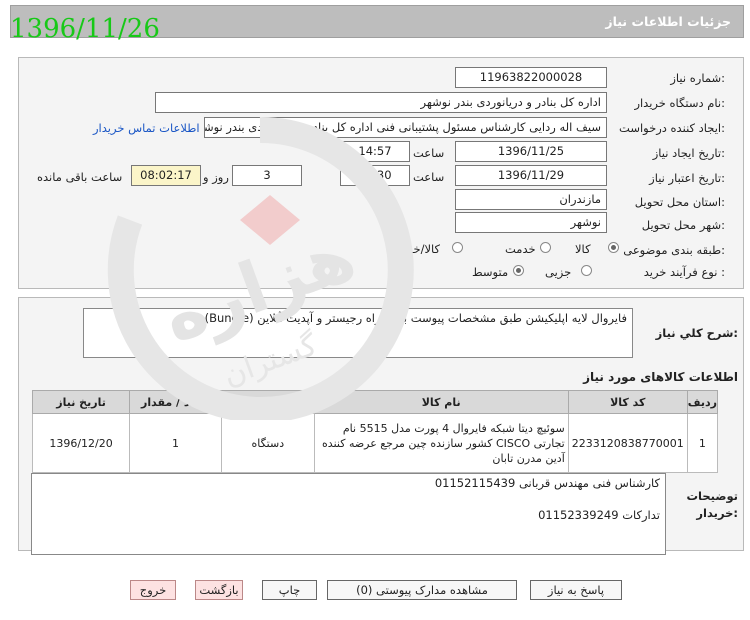  What do you see at coordinates (545, 247) in the screenshot?
I see `category-radio-service` at bounding box center [545, 247].